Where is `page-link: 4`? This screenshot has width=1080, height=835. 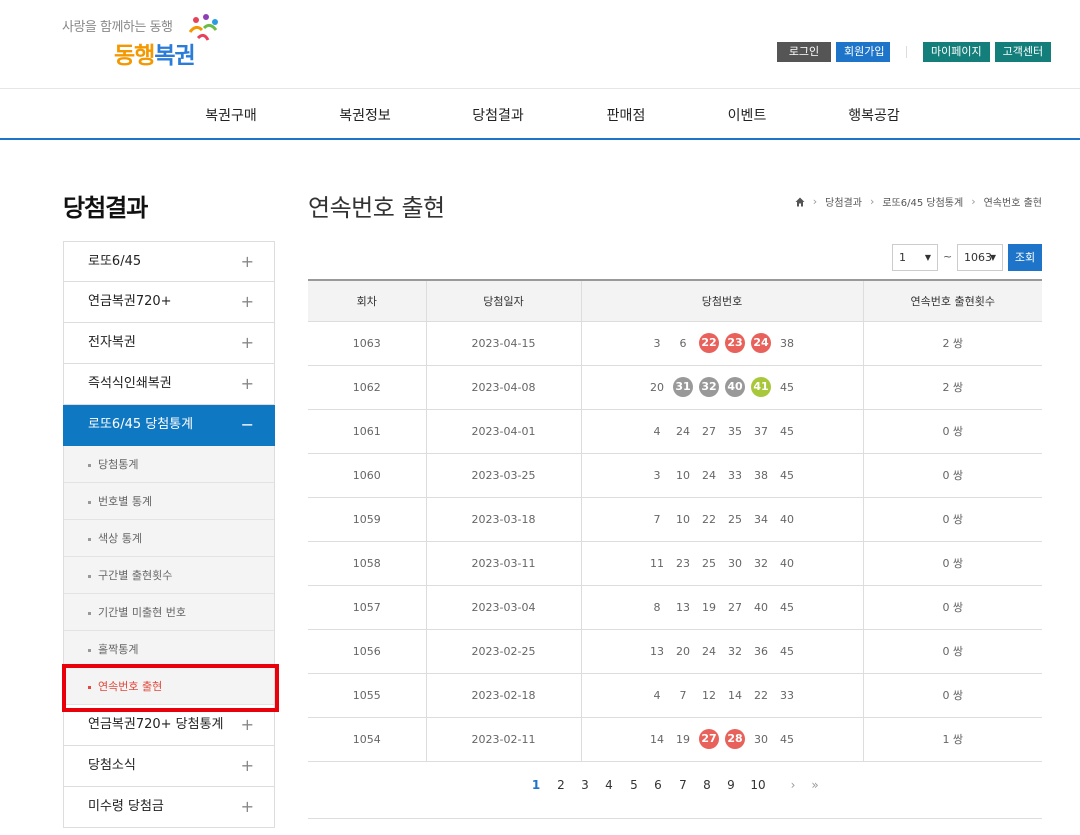 page-link: 4 is located at coordinates (609, 785).